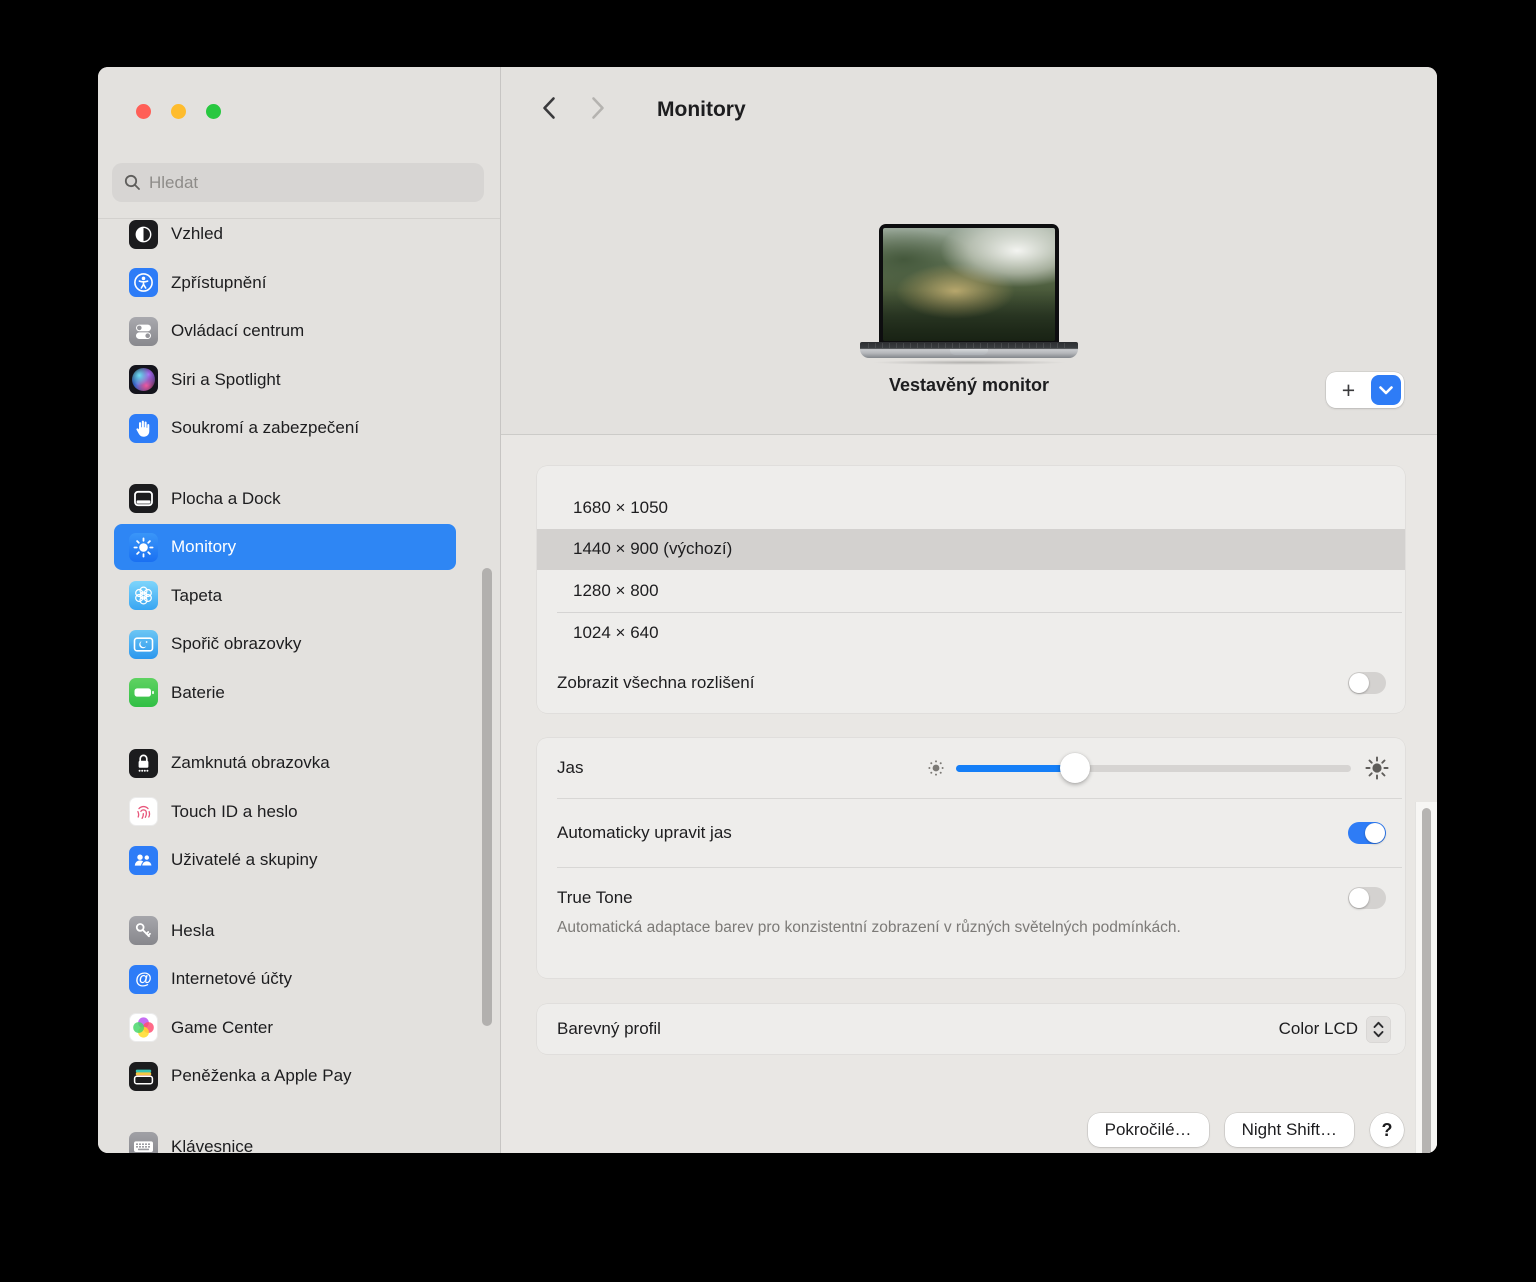  I want to click on brightness-slider-row, so click(1157, 768).